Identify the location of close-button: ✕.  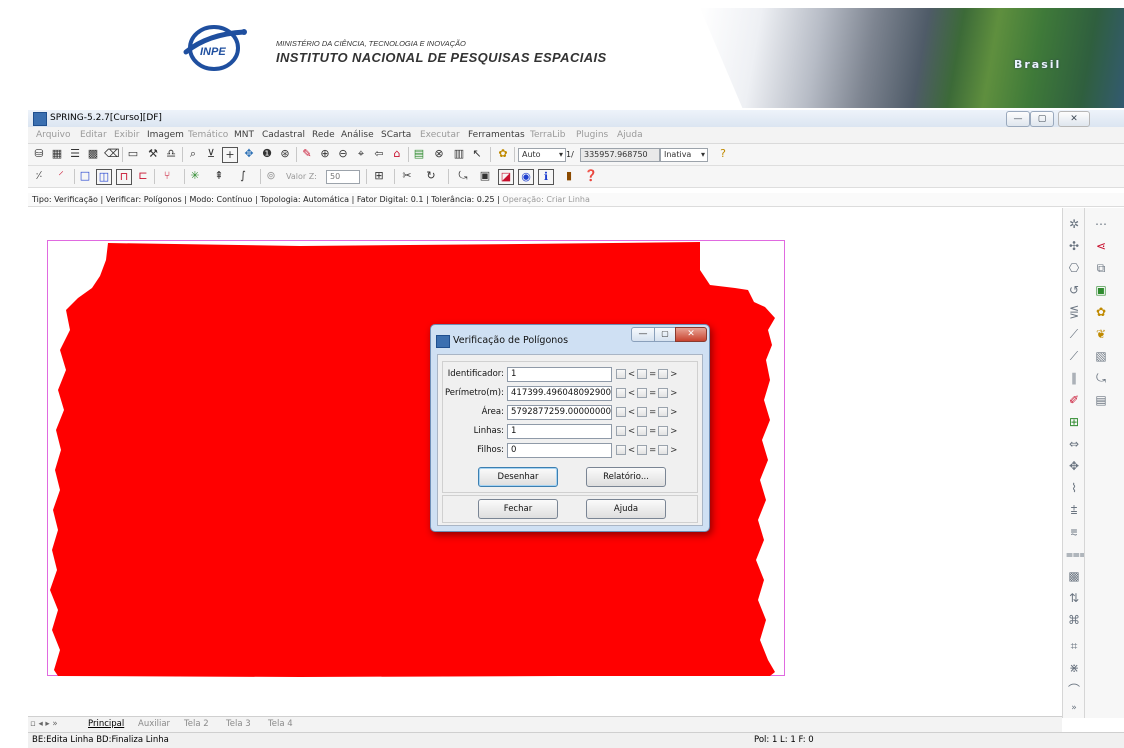
(1074, 119).